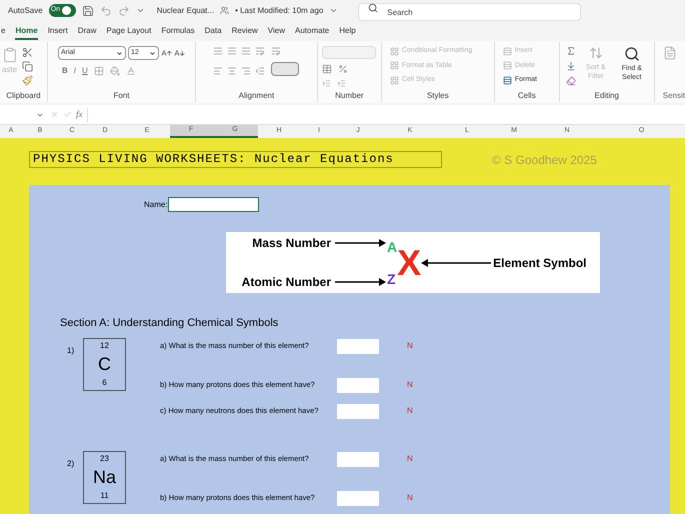  I want to click on sum-icon, so click(571, 51).